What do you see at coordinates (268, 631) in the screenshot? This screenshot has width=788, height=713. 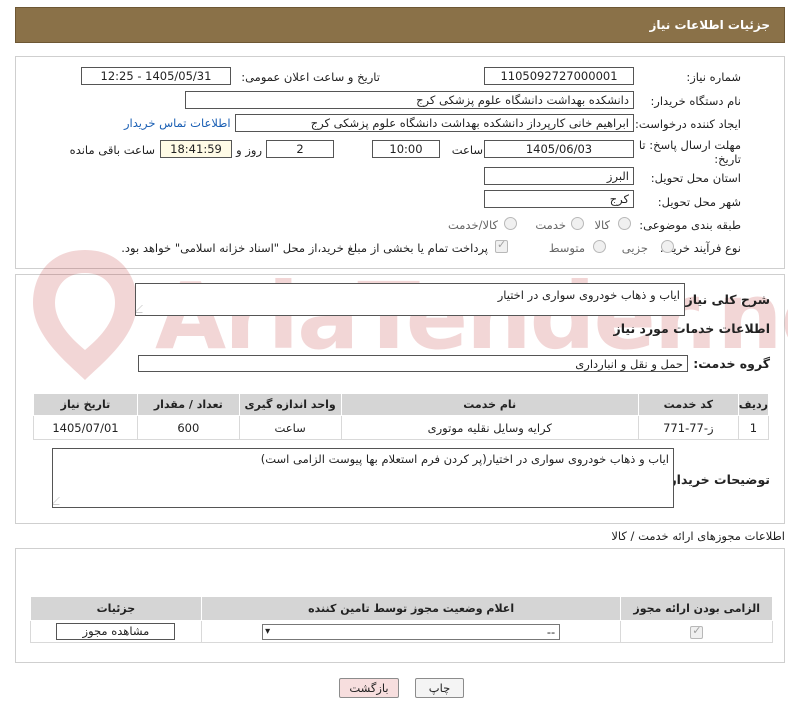 I see `chevron-down-icon: ▾` at bounding box center [268, 631].